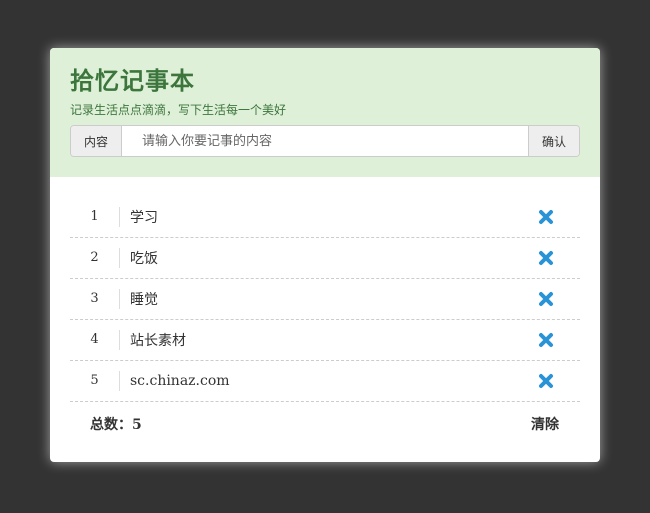  I want to click on item-text: 站长素材, so click(158, 341).